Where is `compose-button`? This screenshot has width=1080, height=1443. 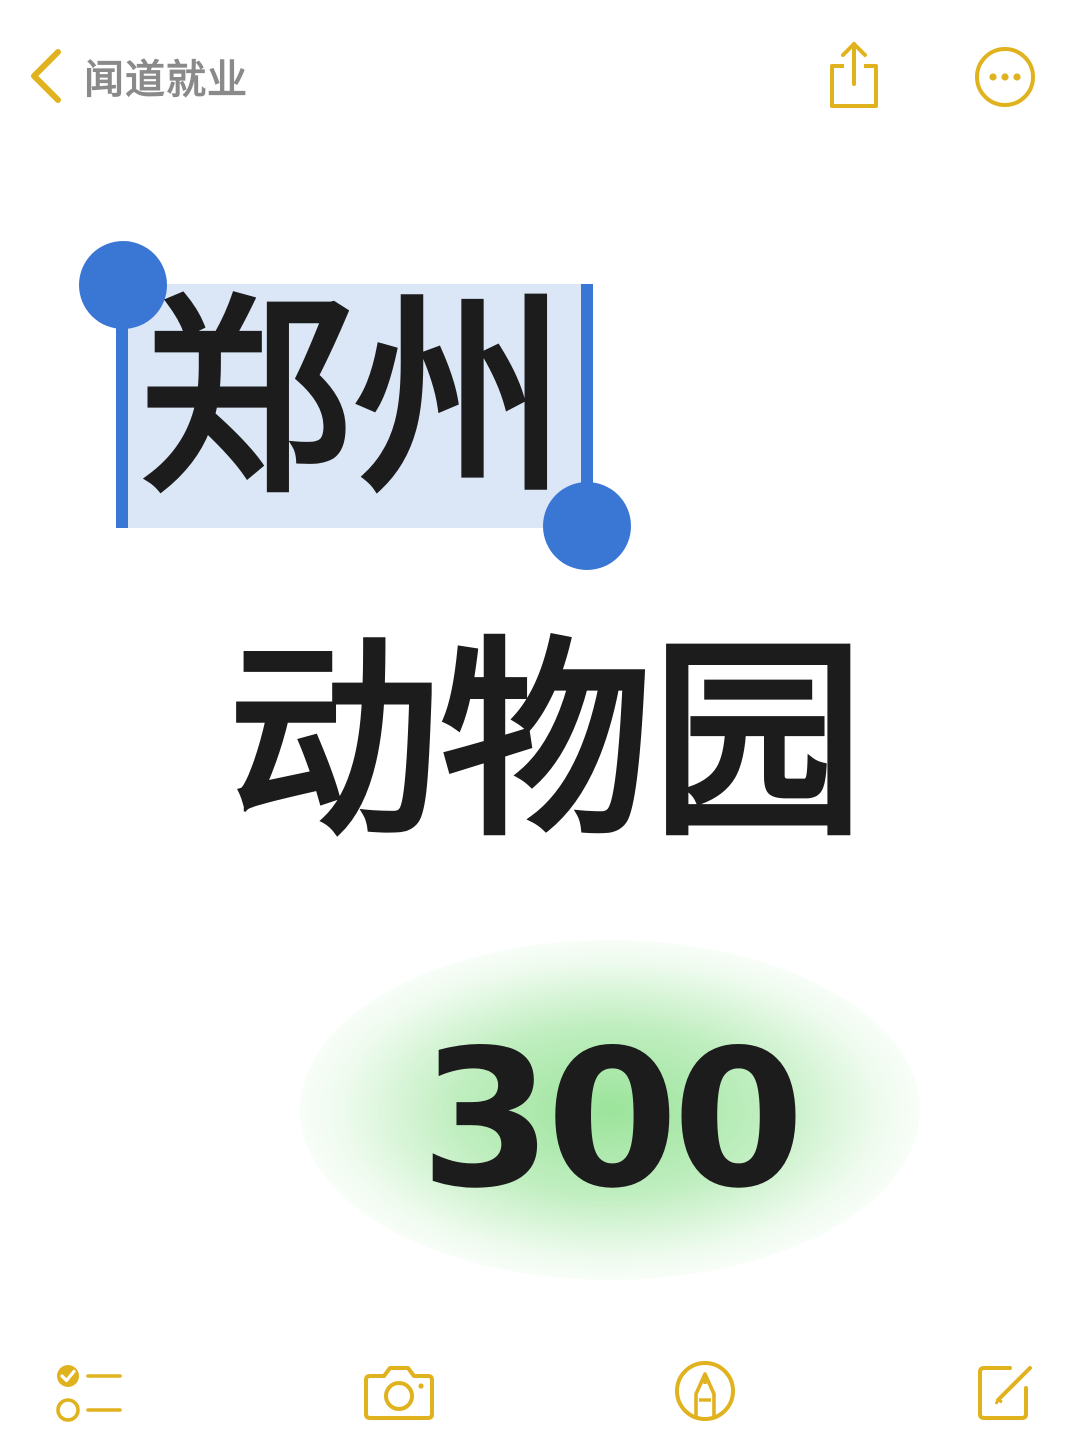
compose-button is located at coordinates (1006, 1391).